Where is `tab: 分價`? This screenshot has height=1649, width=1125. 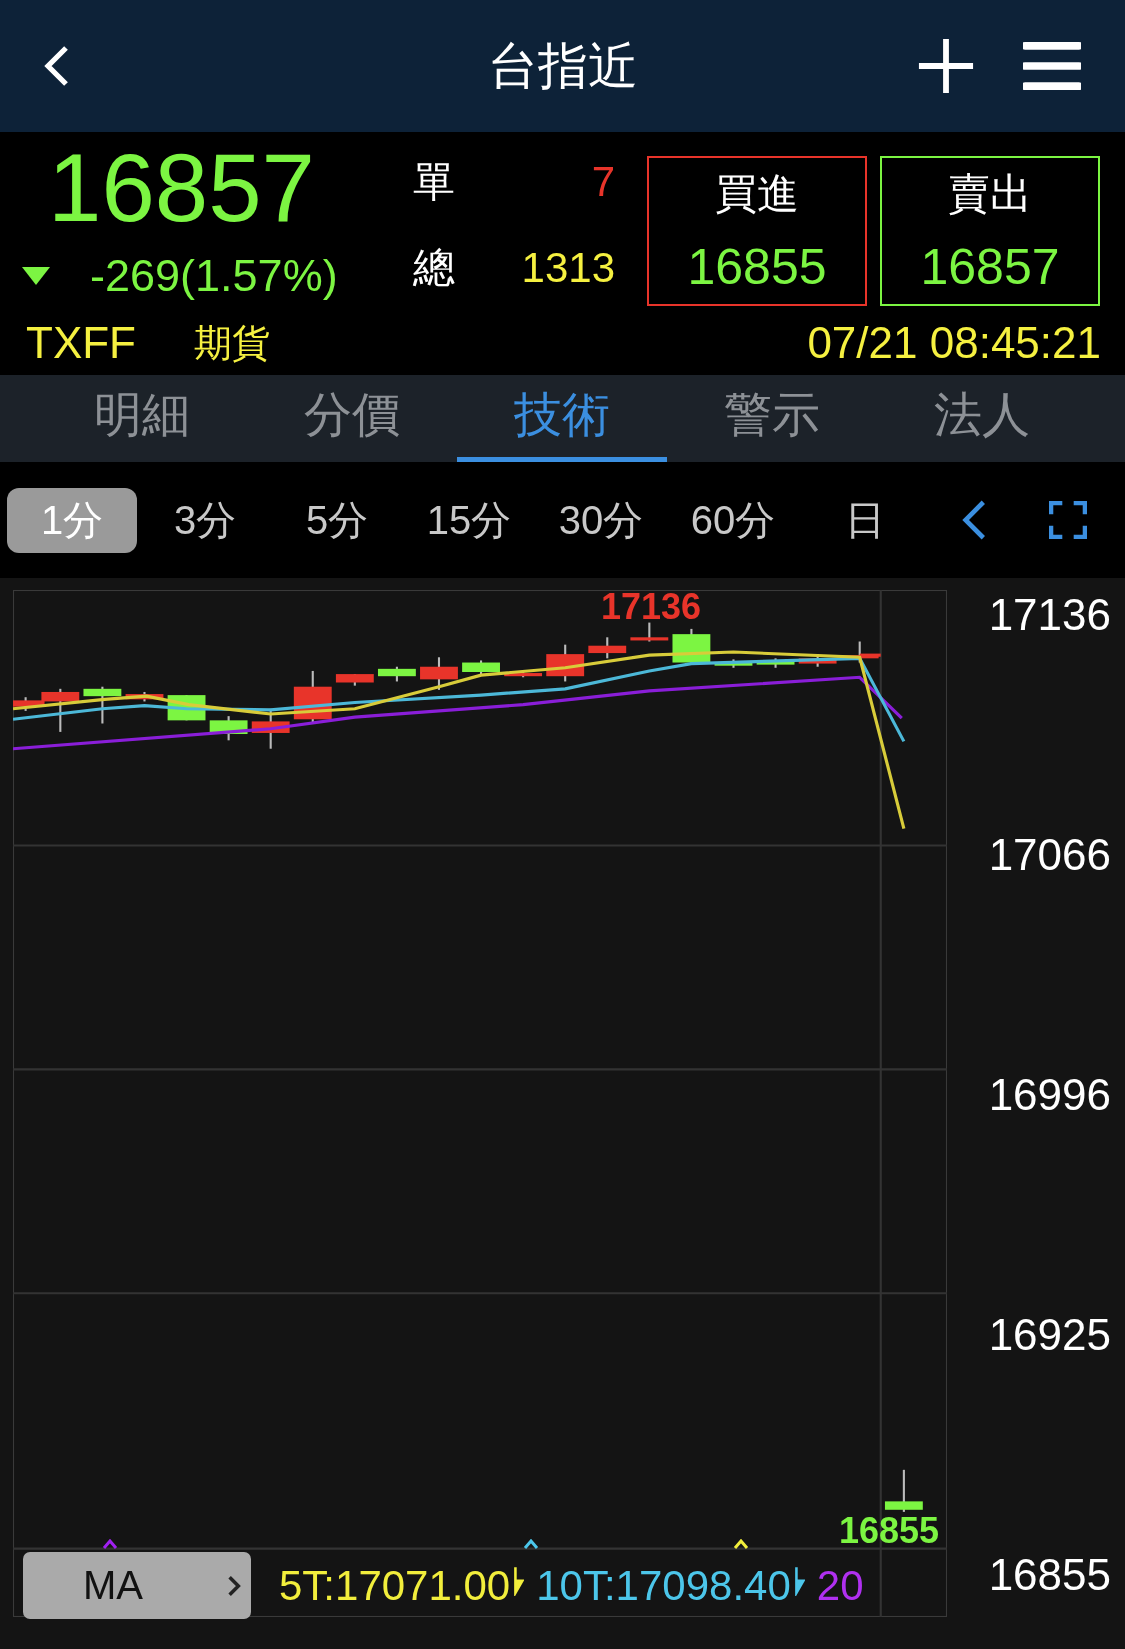 tab: 分價 is located at coordinates (352, 418).